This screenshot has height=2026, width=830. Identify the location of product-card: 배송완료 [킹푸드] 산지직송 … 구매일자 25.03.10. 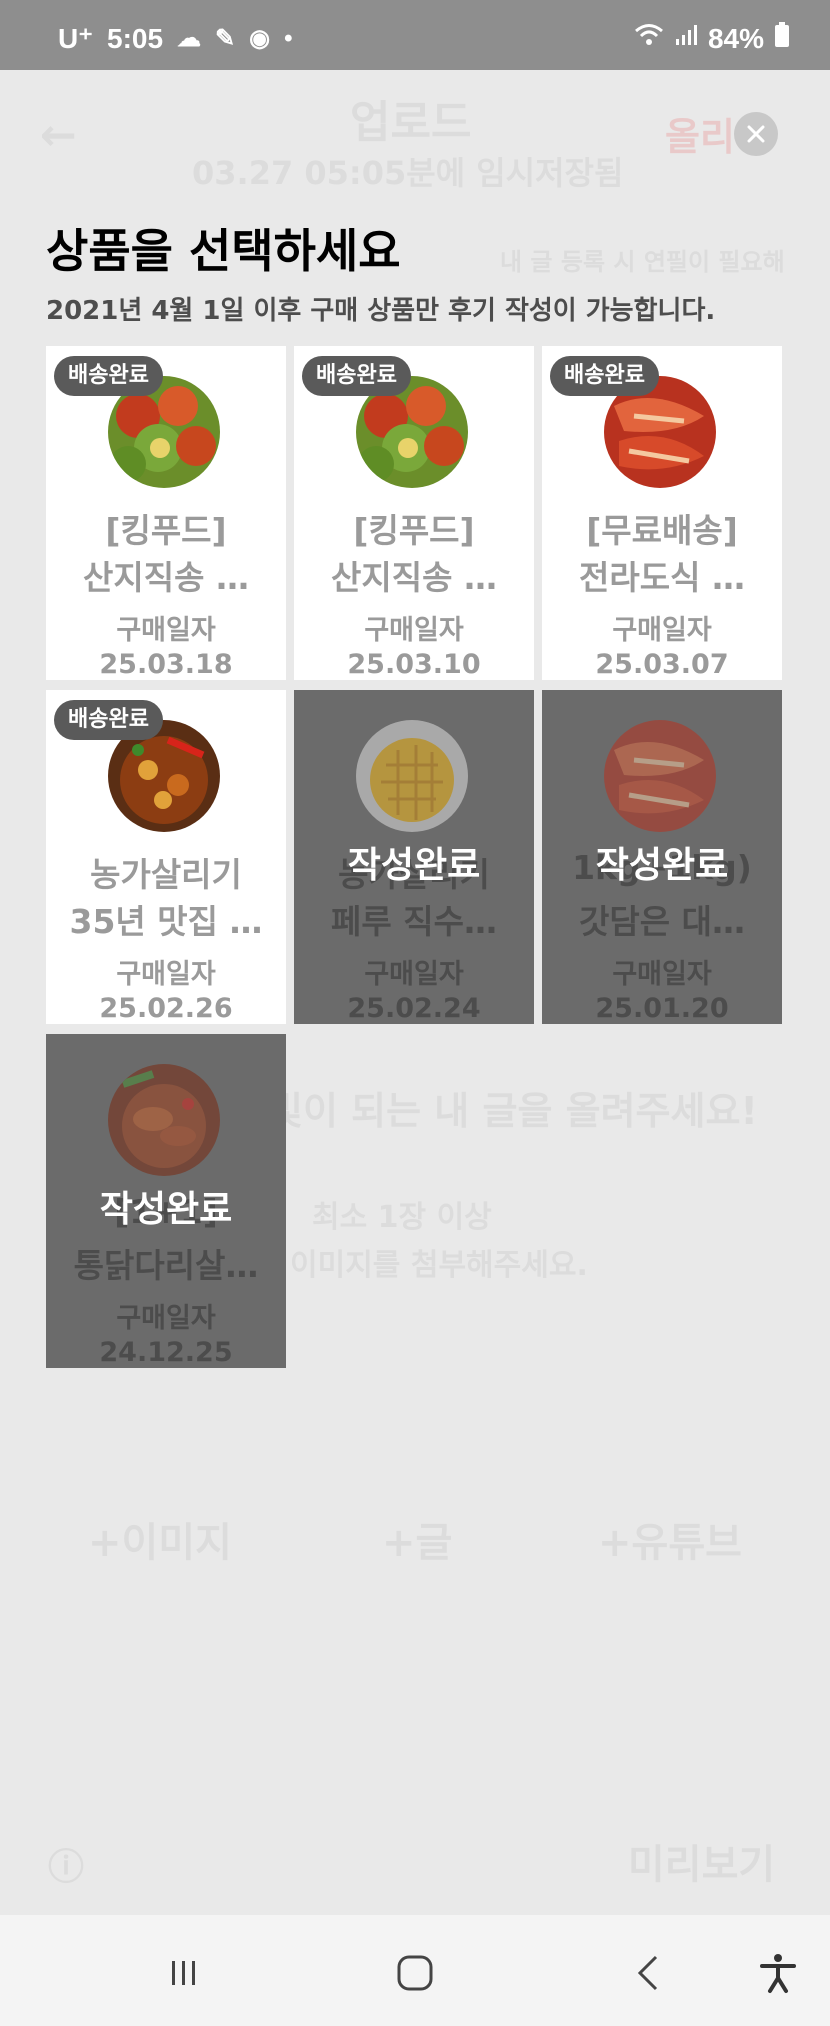
(414, 513).